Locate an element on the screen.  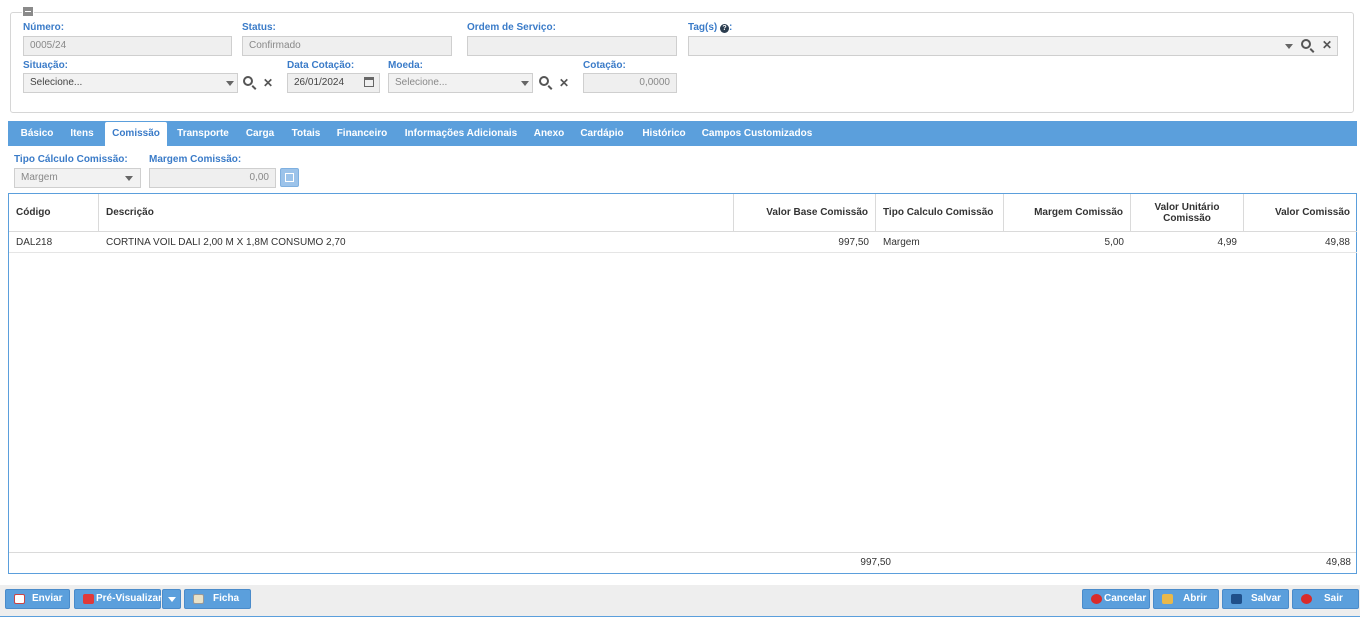
tab-transporte: Transporte is located at coordinates (203, 133).